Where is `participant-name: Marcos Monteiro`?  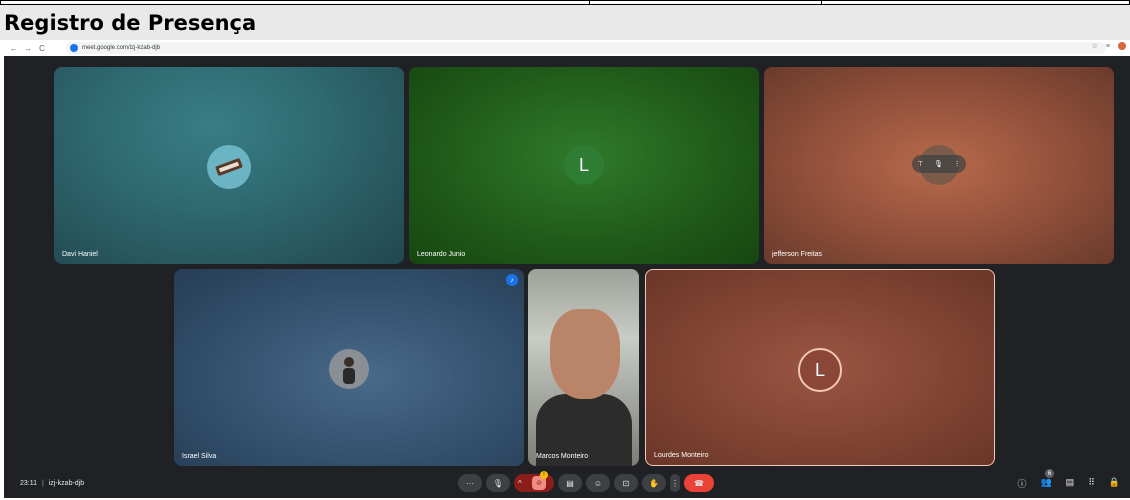 participant-name: Marcos Monteiro is located at coordinates (562, 456).